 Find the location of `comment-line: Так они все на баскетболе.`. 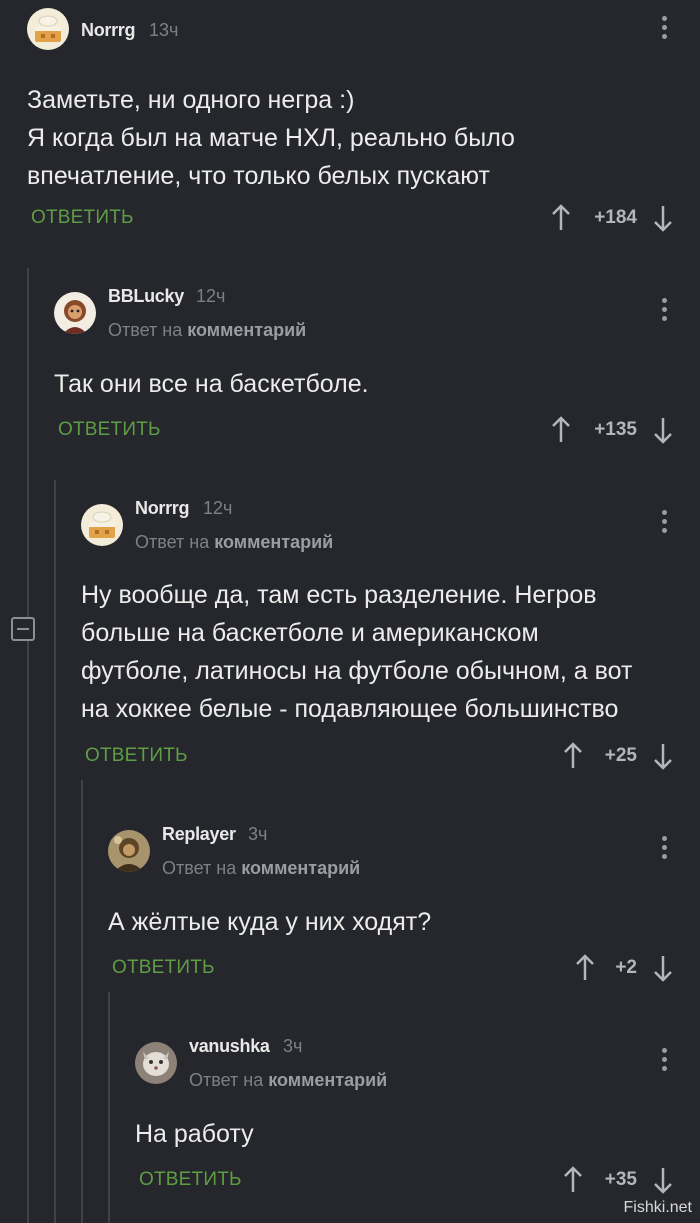

comment-line: Так они все на баскетболе. is located at coordinates (211, 384).